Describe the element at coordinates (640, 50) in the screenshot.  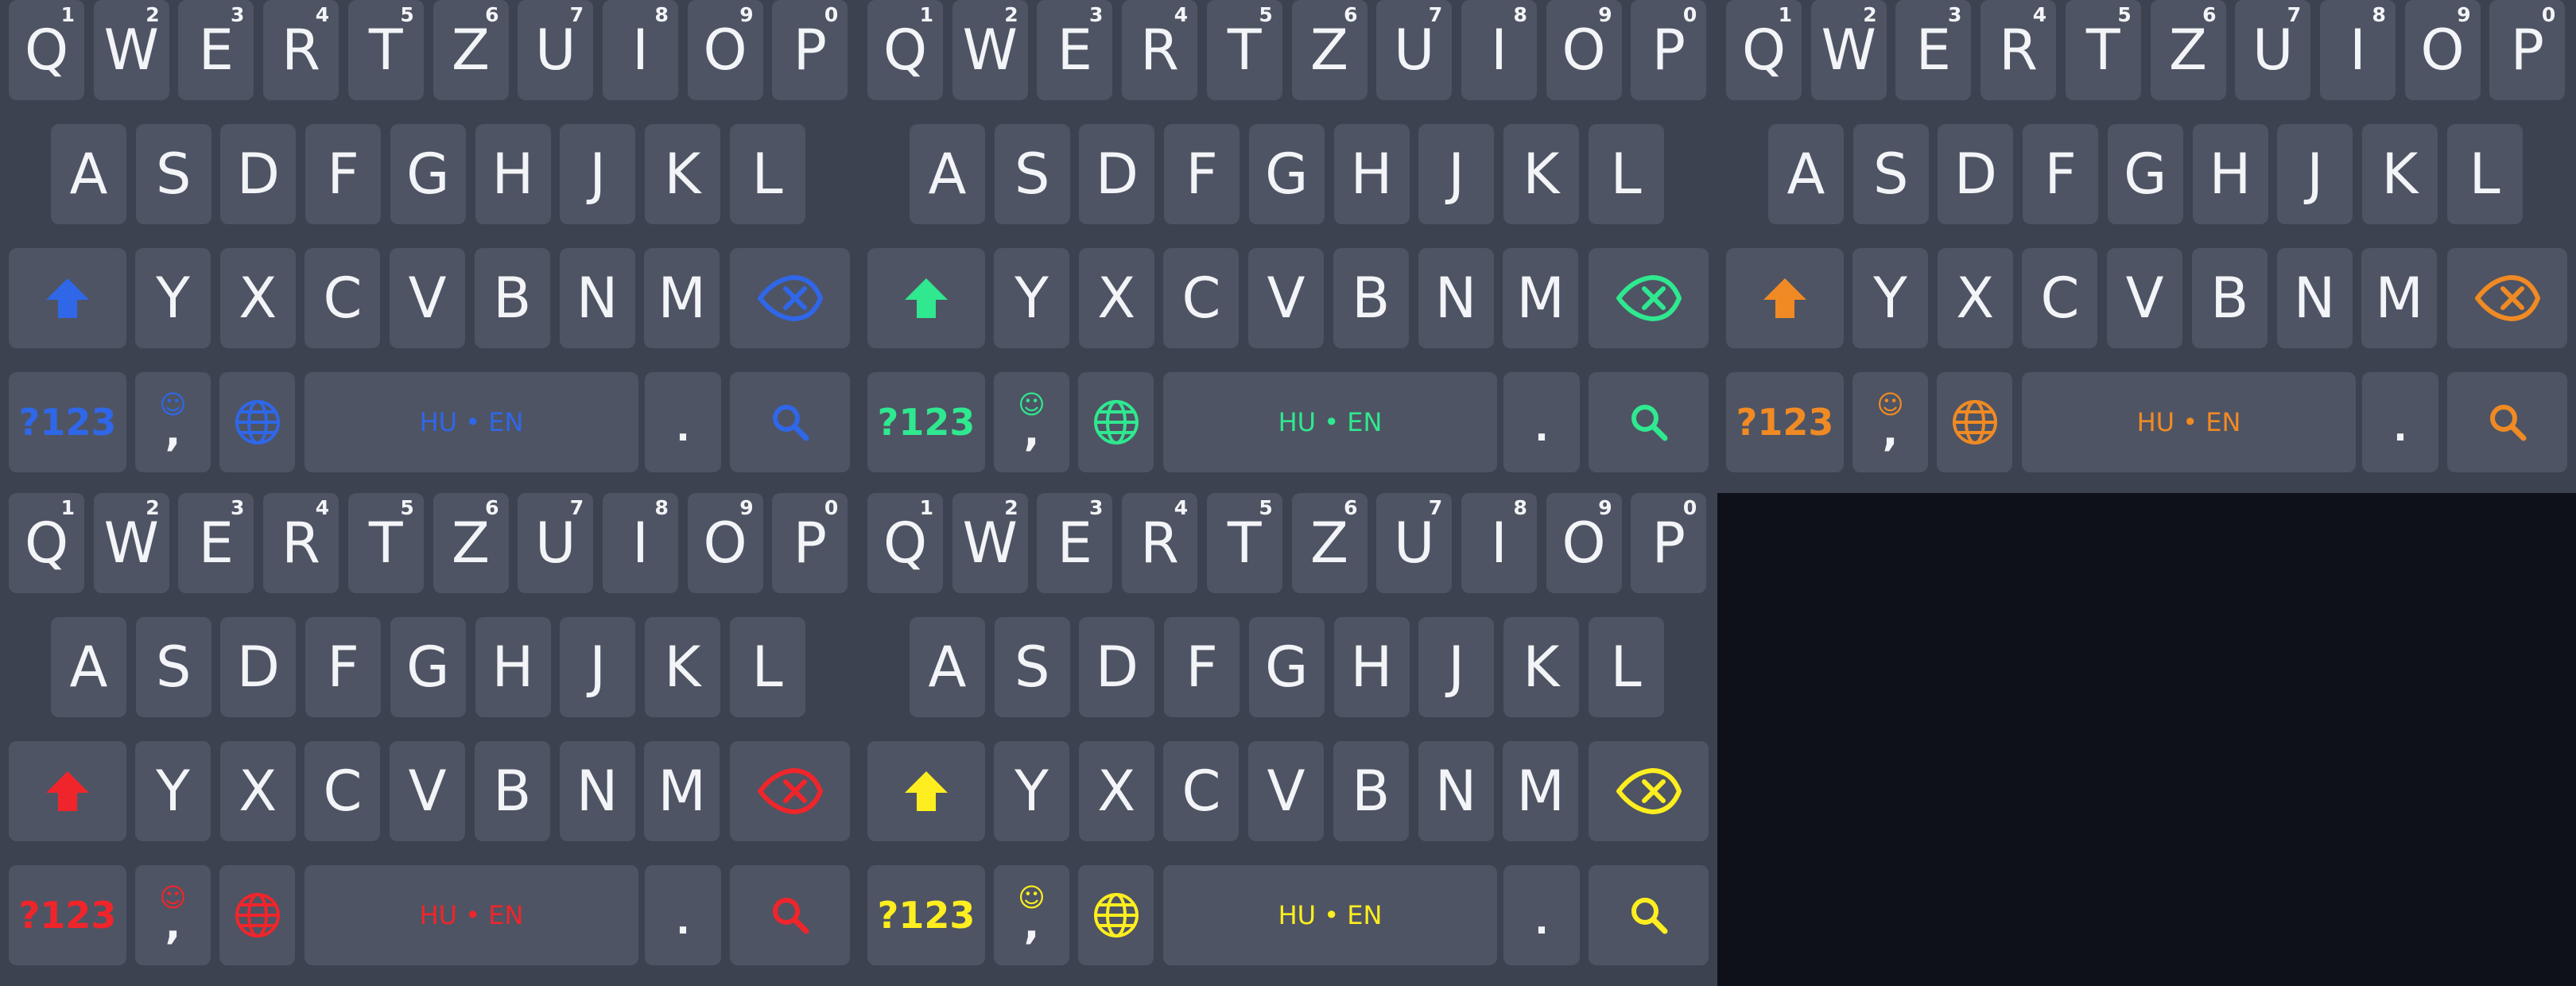
I see `key-i: I8` at that location.